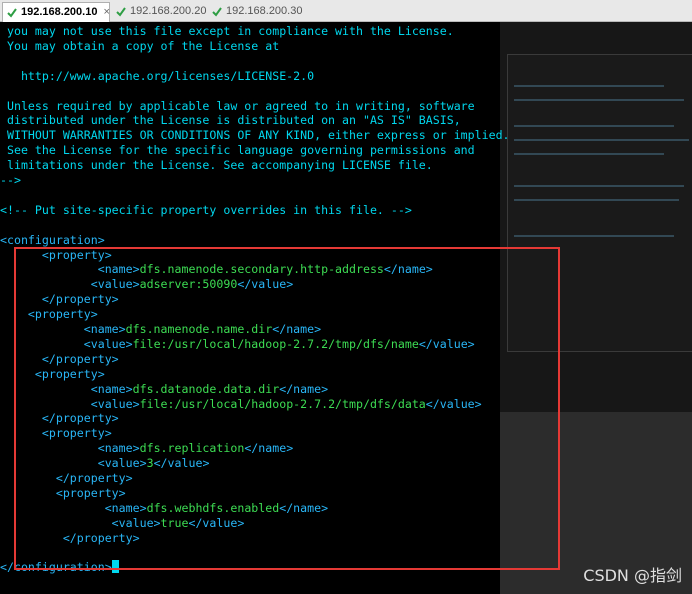  I want to click on terminal-line: You may obtain a copy of the License at, so click(139, 46).